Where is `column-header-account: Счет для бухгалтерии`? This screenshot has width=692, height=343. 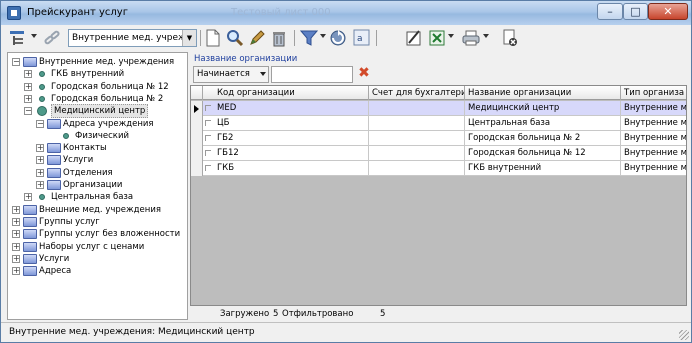
column-header-account: Счет для бухгалтерии is located at coordinates (417, 93).